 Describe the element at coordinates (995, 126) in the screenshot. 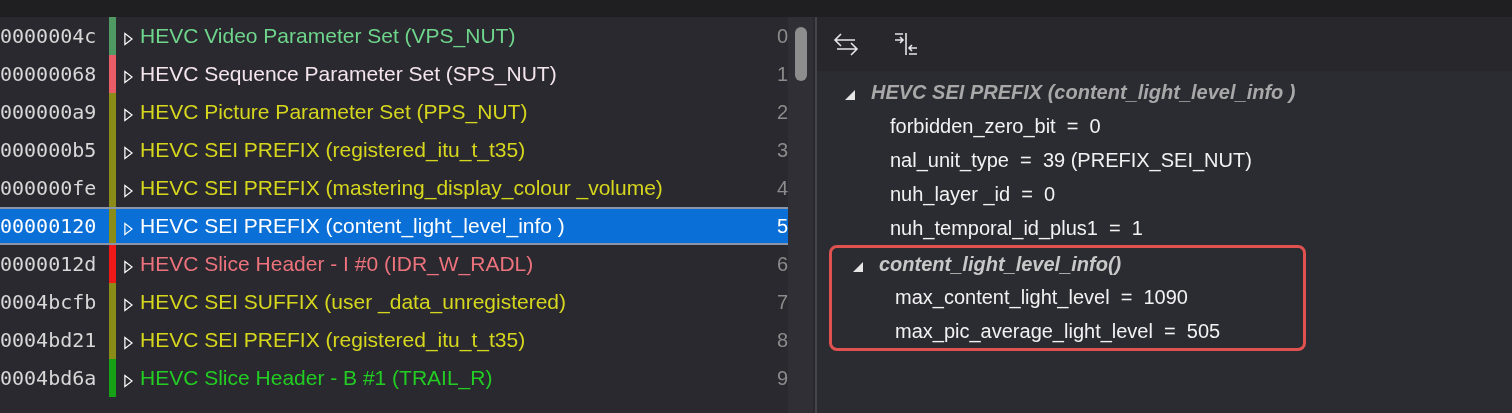

I see `field-value-text: forbidden_zero_bit = 0` at that location.